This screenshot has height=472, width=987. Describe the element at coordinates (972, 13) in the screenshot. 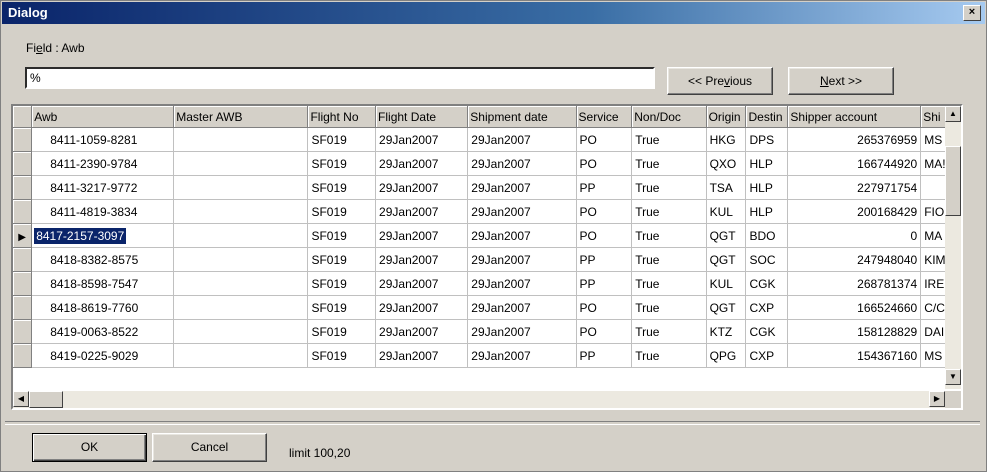

I see `close-icon: ×` at that location.